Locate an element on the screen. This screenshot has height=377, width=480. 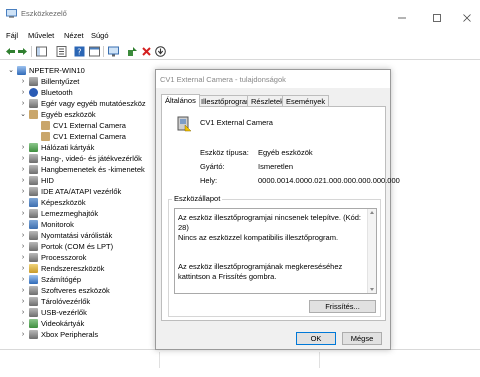
dialog-title: CV1 External Camera - tulajdonságok is located at coordinates (223, 79).